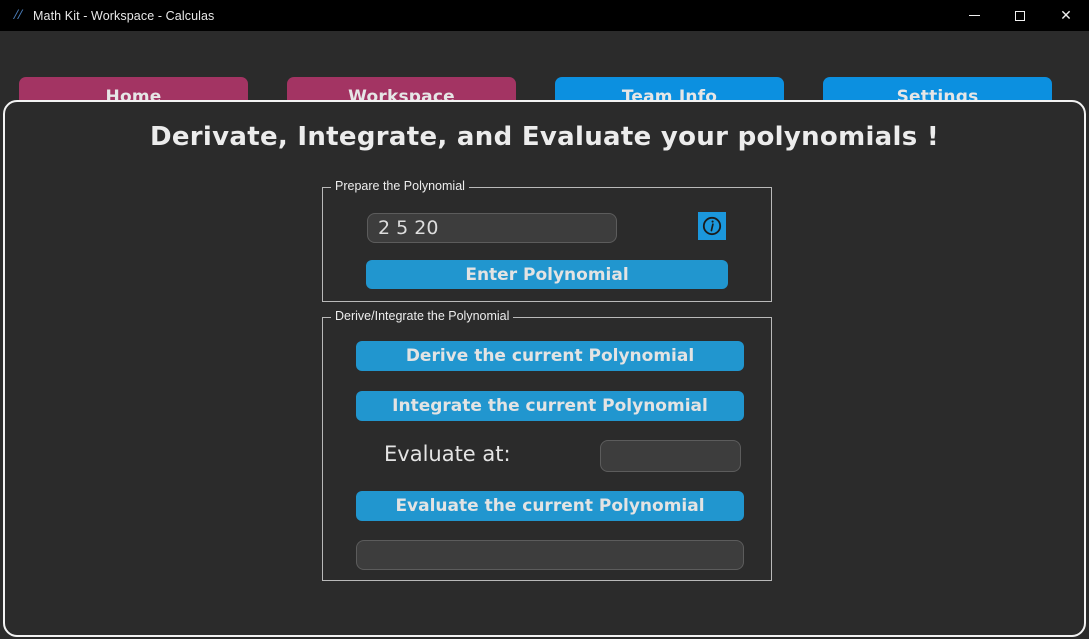  I want to click on result-output-field, so click(550, 555).